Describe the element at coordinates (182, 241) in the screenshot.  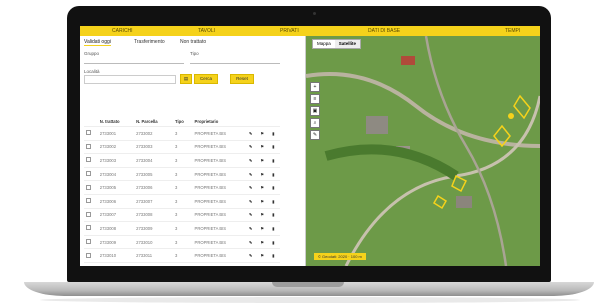
I see `table-row: 2733009 2733010 3 PROPRIETA BIS ✎ ⚑ ▮` at that location.